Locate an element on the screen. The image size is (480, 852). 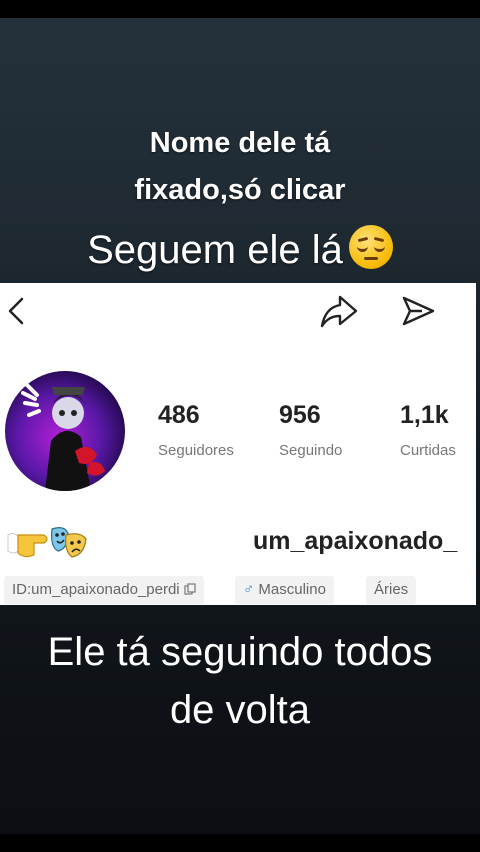
copy-icon is located at coordinates (190, 589).